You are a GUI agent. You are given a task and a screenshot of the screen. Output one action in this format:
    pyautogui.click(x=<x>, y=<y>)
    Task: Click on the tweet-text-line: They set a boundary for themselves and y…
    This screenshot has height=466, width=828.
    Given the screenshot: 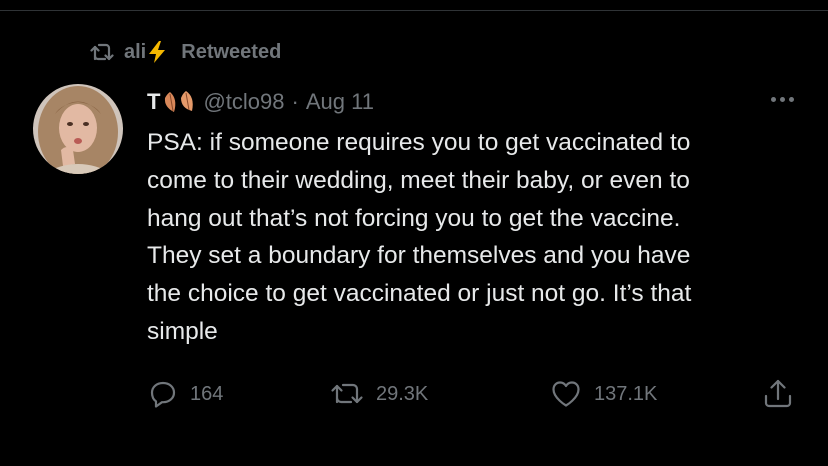 What is the action you would take?
    pyautogui.click(x=419, y=256)
    